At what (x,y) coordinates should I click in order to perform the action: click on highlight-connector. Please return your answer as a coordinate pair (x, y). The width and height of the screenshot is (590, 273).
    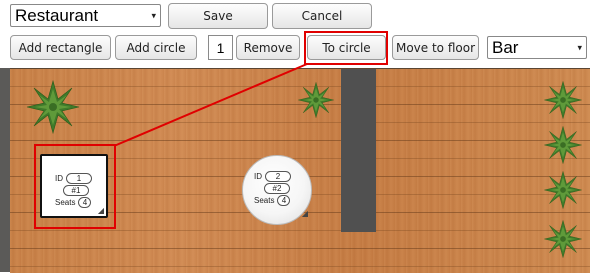
    Looking at the image, I should click on (210, 105).